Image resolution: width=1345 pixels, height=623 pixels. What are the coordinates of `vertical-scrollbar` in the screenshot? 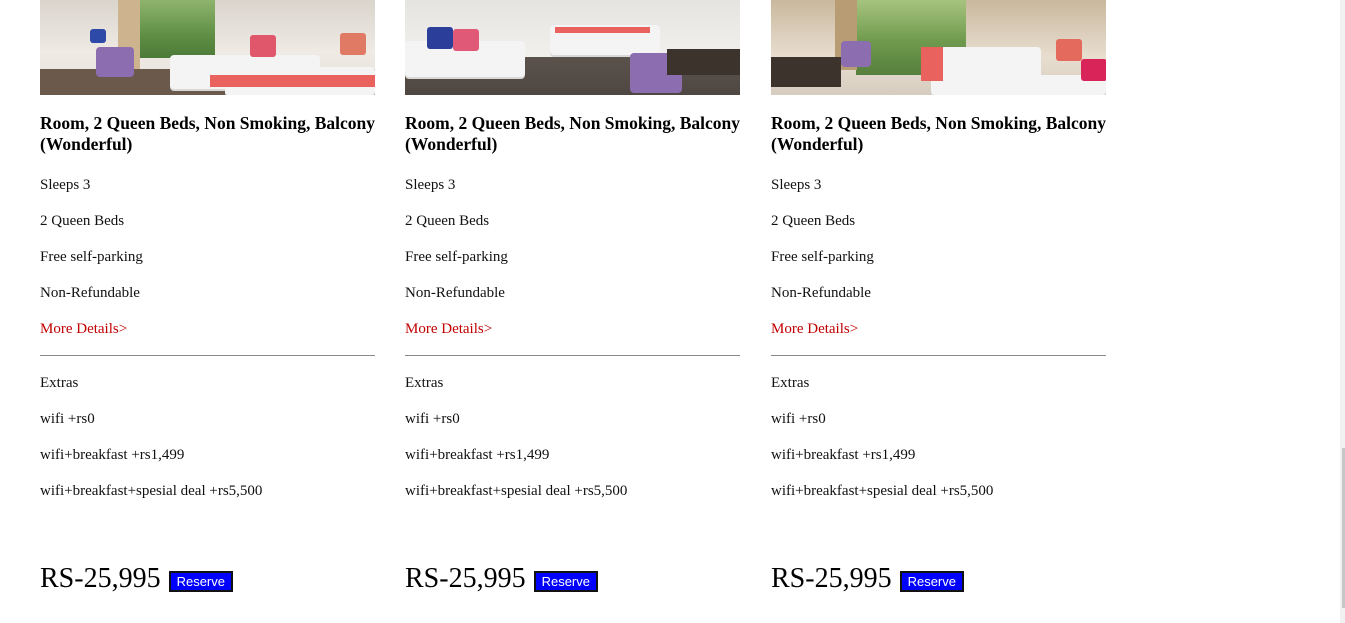 It's located at (1342, 311).